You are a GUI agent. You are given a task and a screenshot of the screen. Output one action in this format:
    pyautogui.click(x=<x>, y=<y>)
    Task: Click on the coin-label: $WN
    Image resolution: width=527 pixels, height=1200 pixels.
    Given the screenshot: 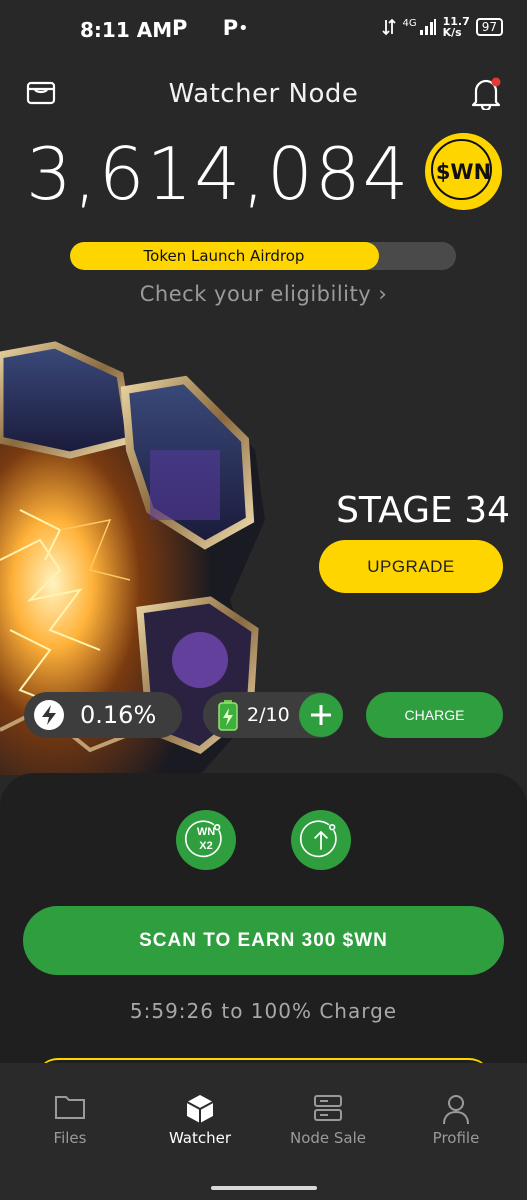 What is the action you would take?
    pyautogui.click(x=463, y=171)
    